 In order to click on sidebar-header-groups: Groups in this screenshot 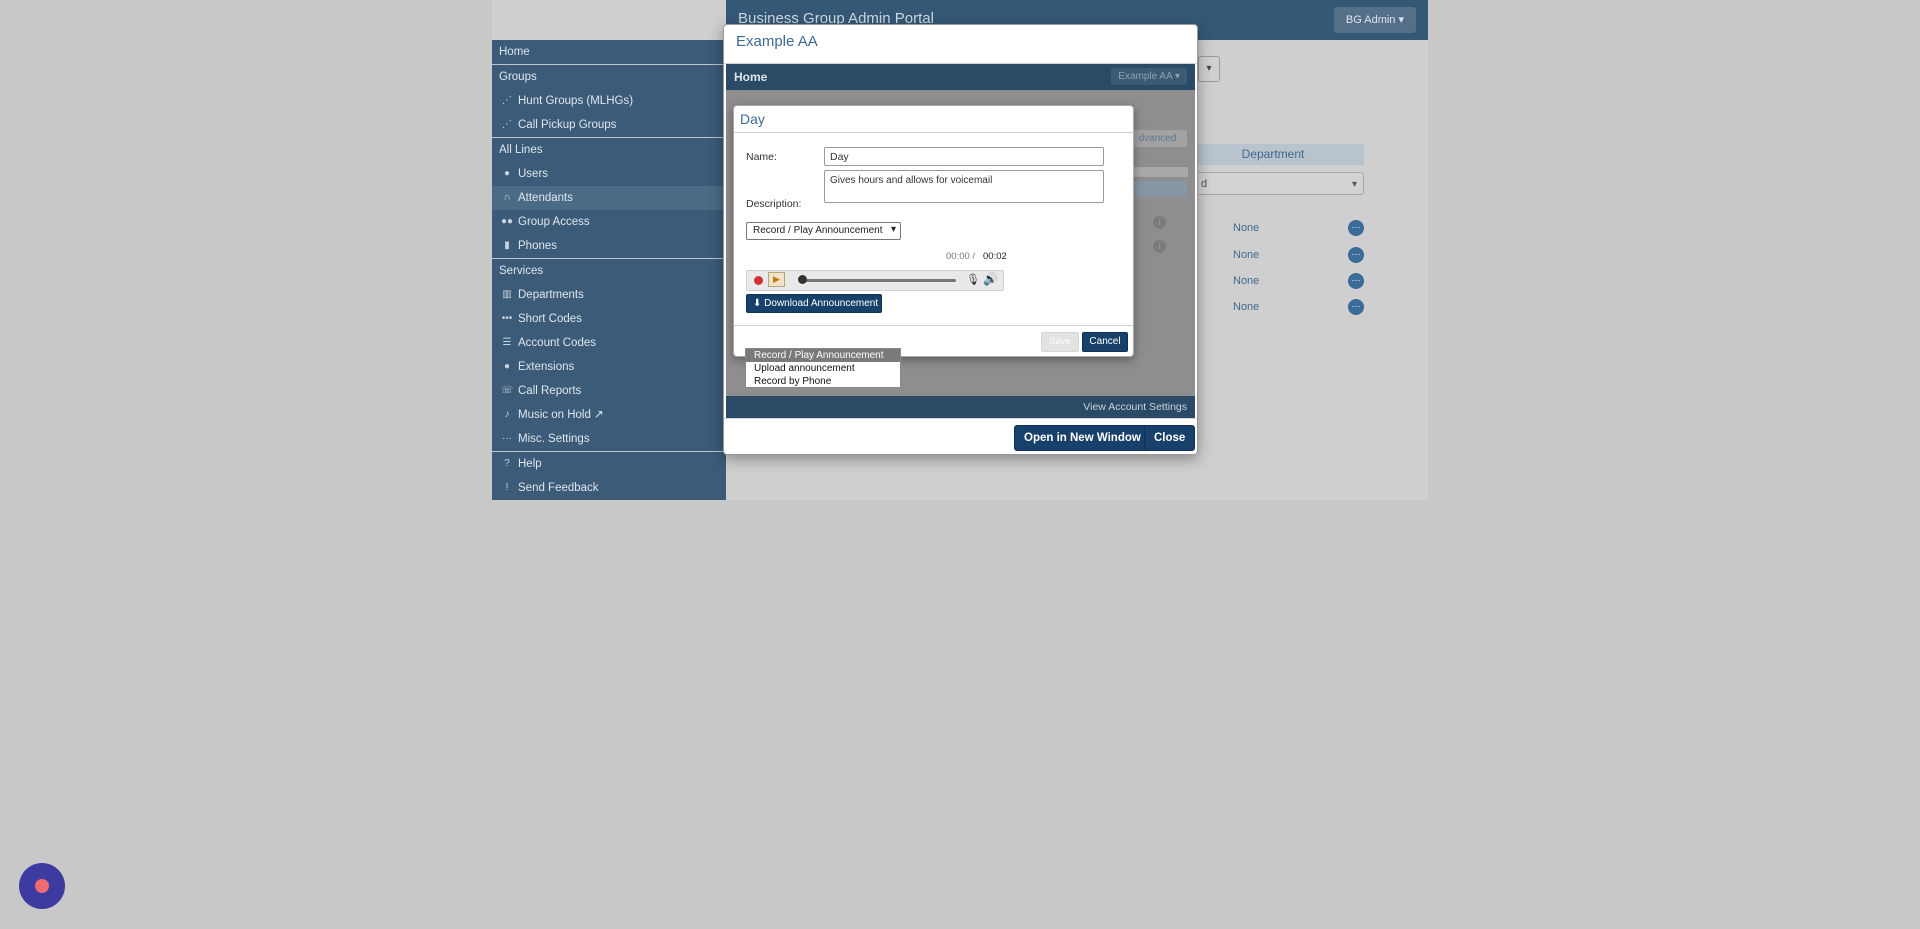, I will do `click(612, 77)`.